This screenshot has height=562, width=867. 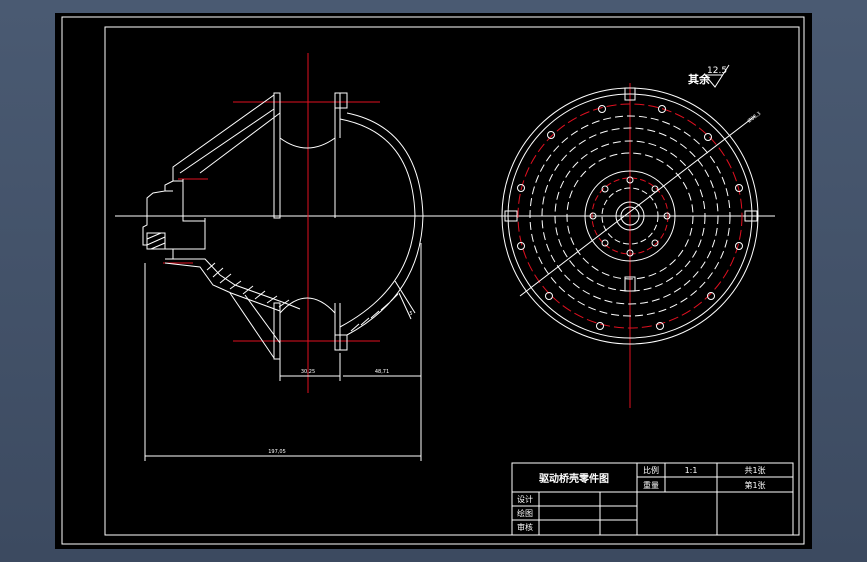 I want to click on scale-value: 1:1, so click(x=691, y=470).